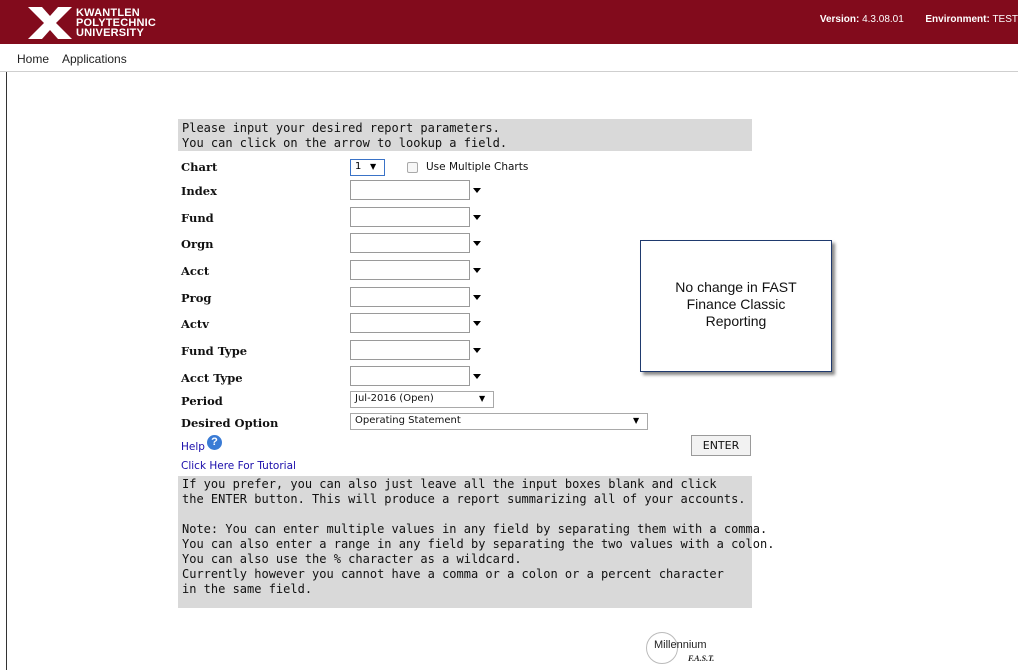 Image resolution: width=1018 pixels, height=670 pixels. I want to click on period-select: Jul-2016 (Open) ▼, so click(422, 399).